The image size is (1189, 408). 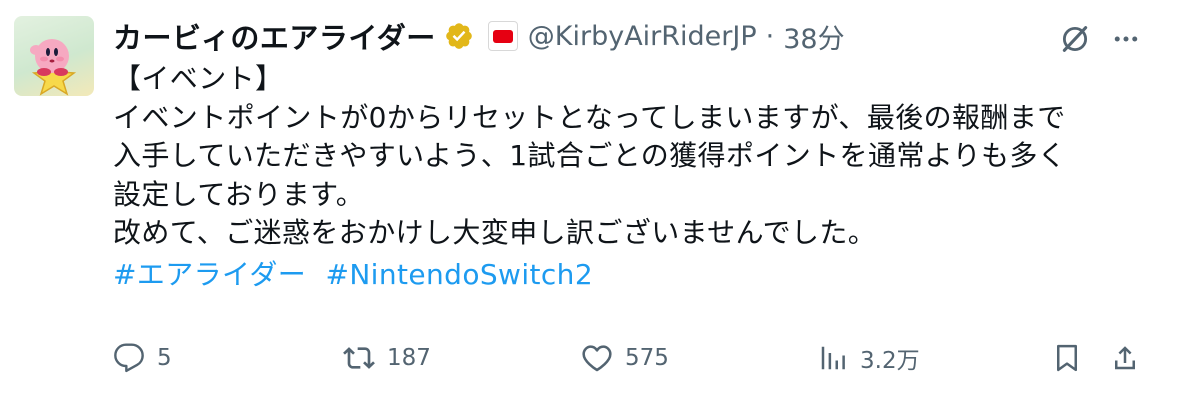 I want to click on views-chart-icon, so click(x=833, y=358).